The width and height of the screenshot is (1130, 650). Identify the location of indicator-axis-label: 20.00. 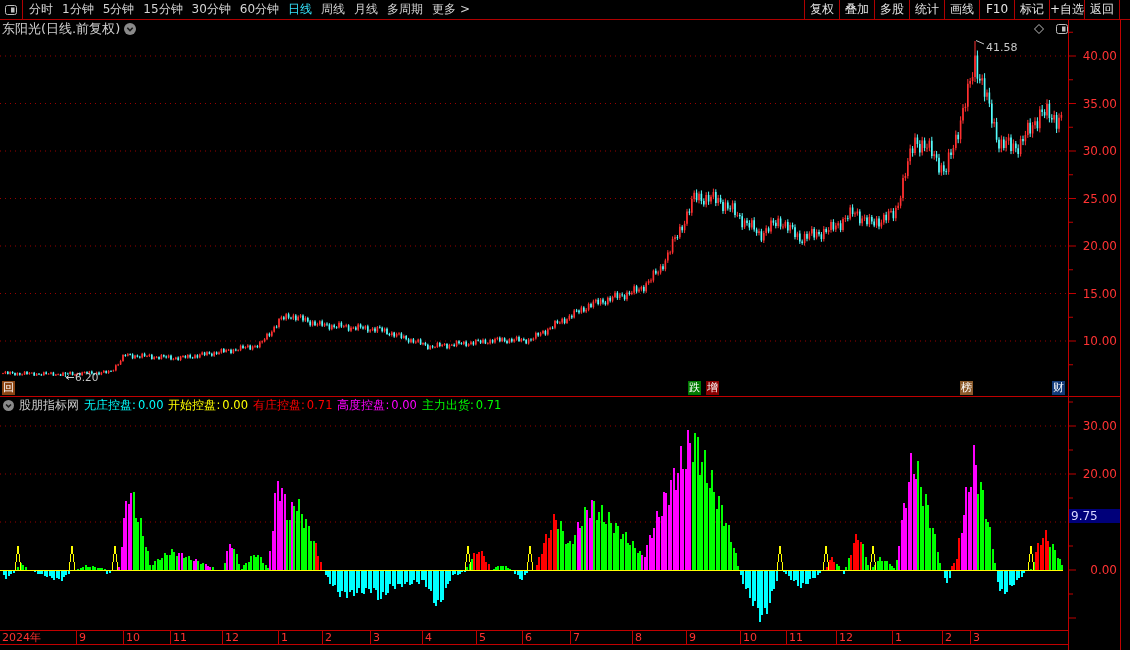
(1099, 474).